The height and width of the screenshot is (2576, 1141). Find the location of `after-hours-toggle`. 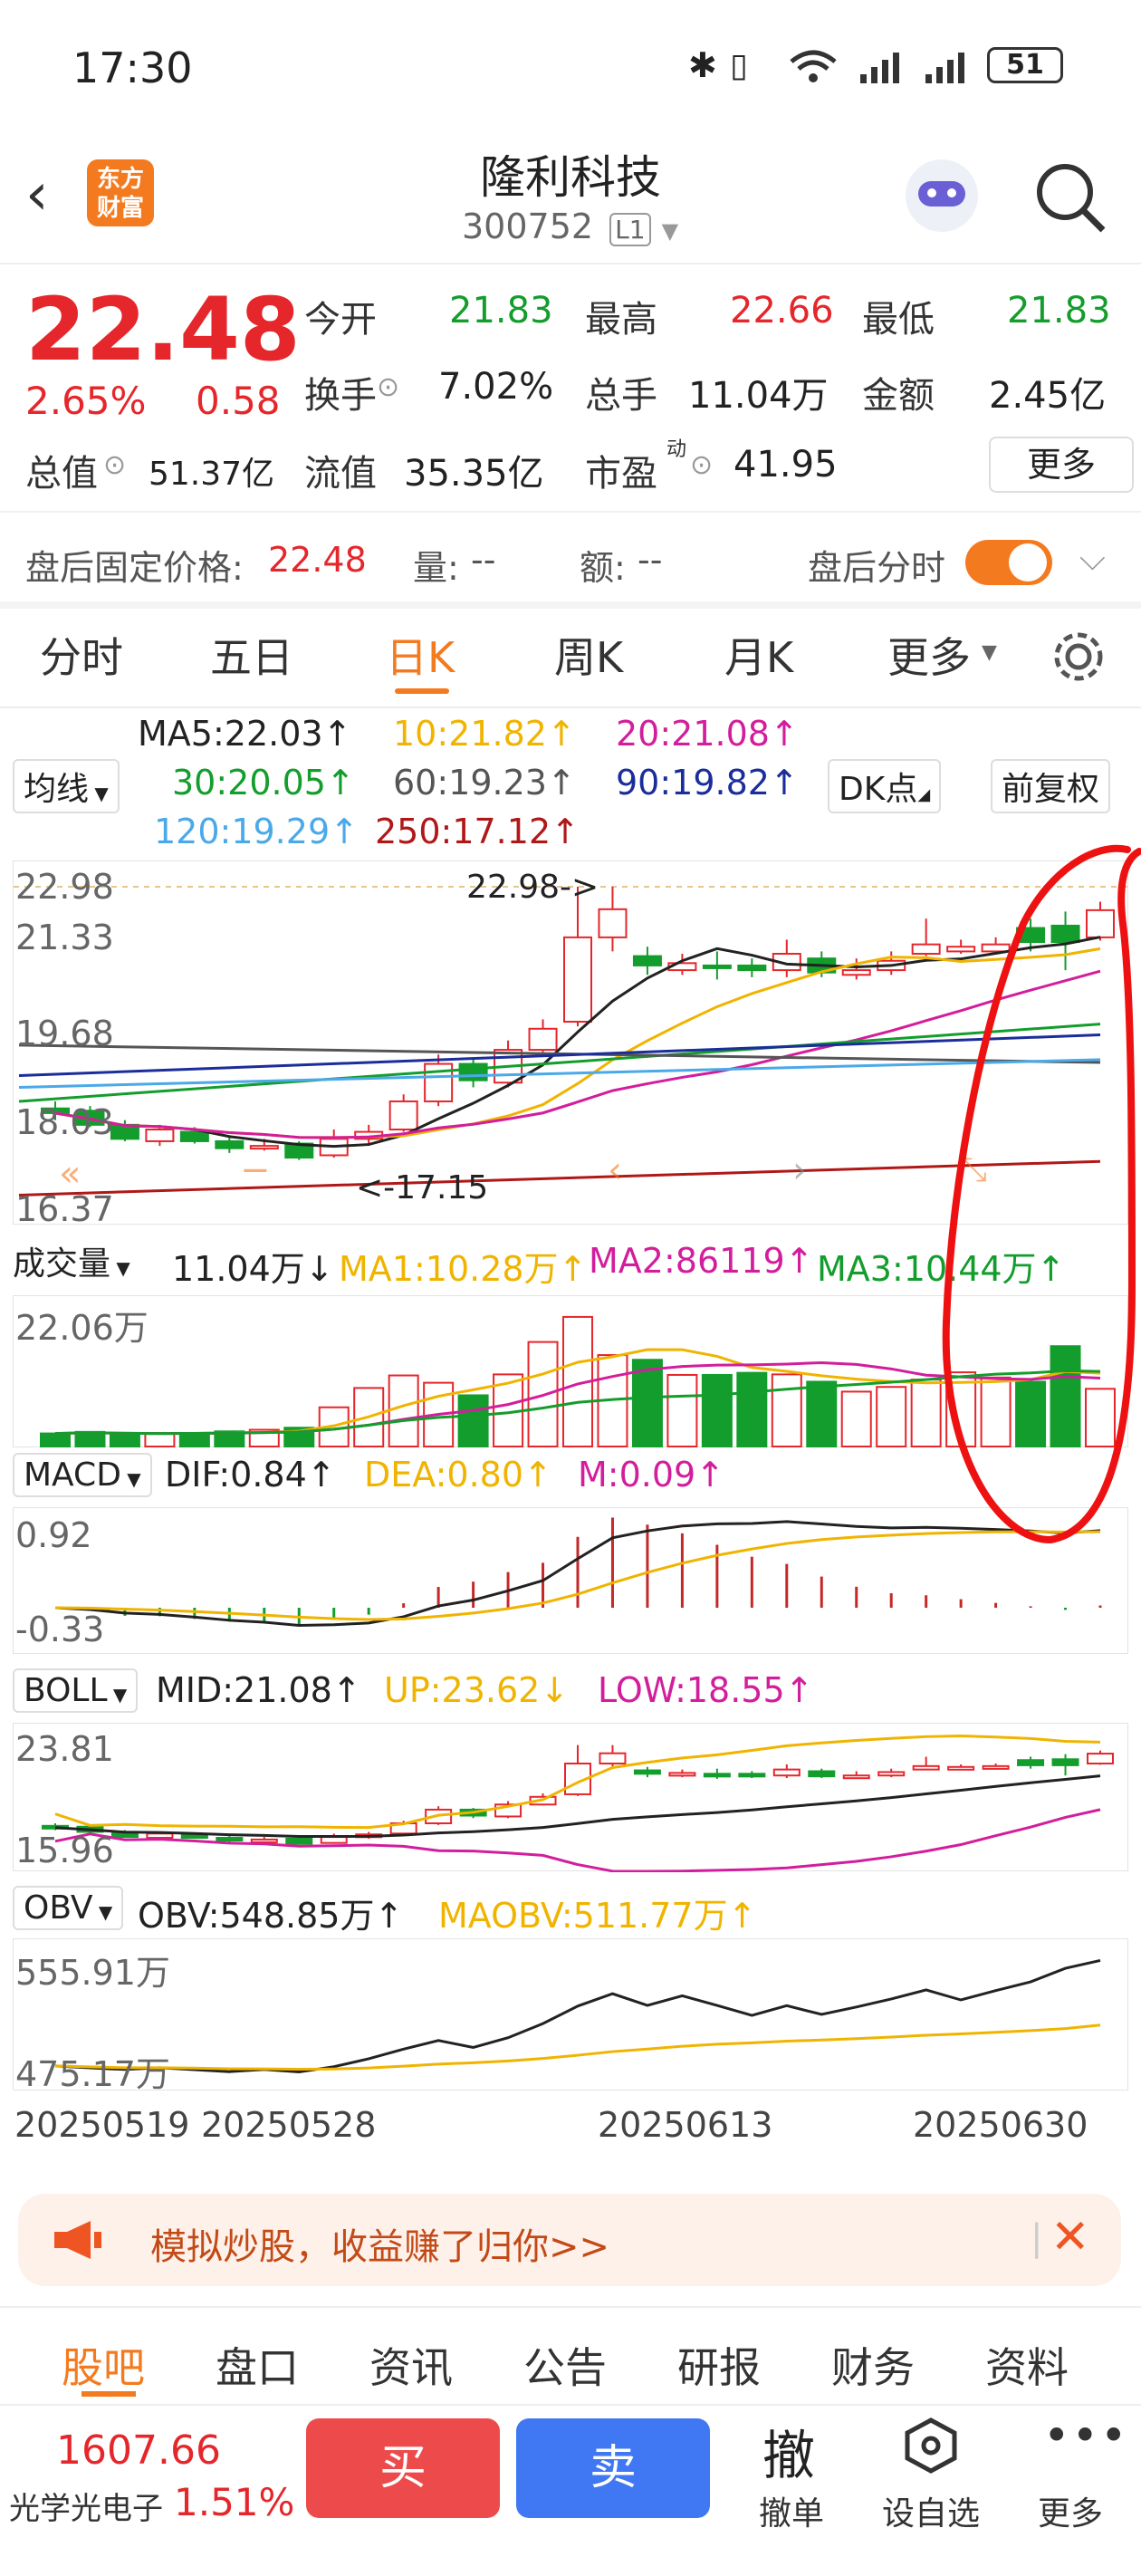

after-hours-toggle is located at coordinates (1009, 562).